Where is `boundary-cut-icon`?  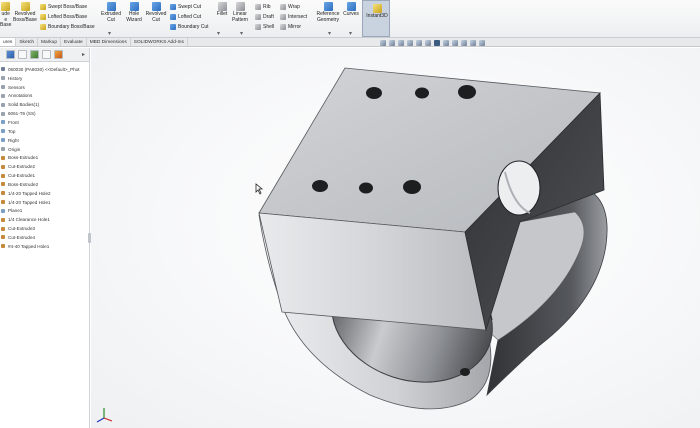
boundary-cut-icon is located at coordinates (173, 26).